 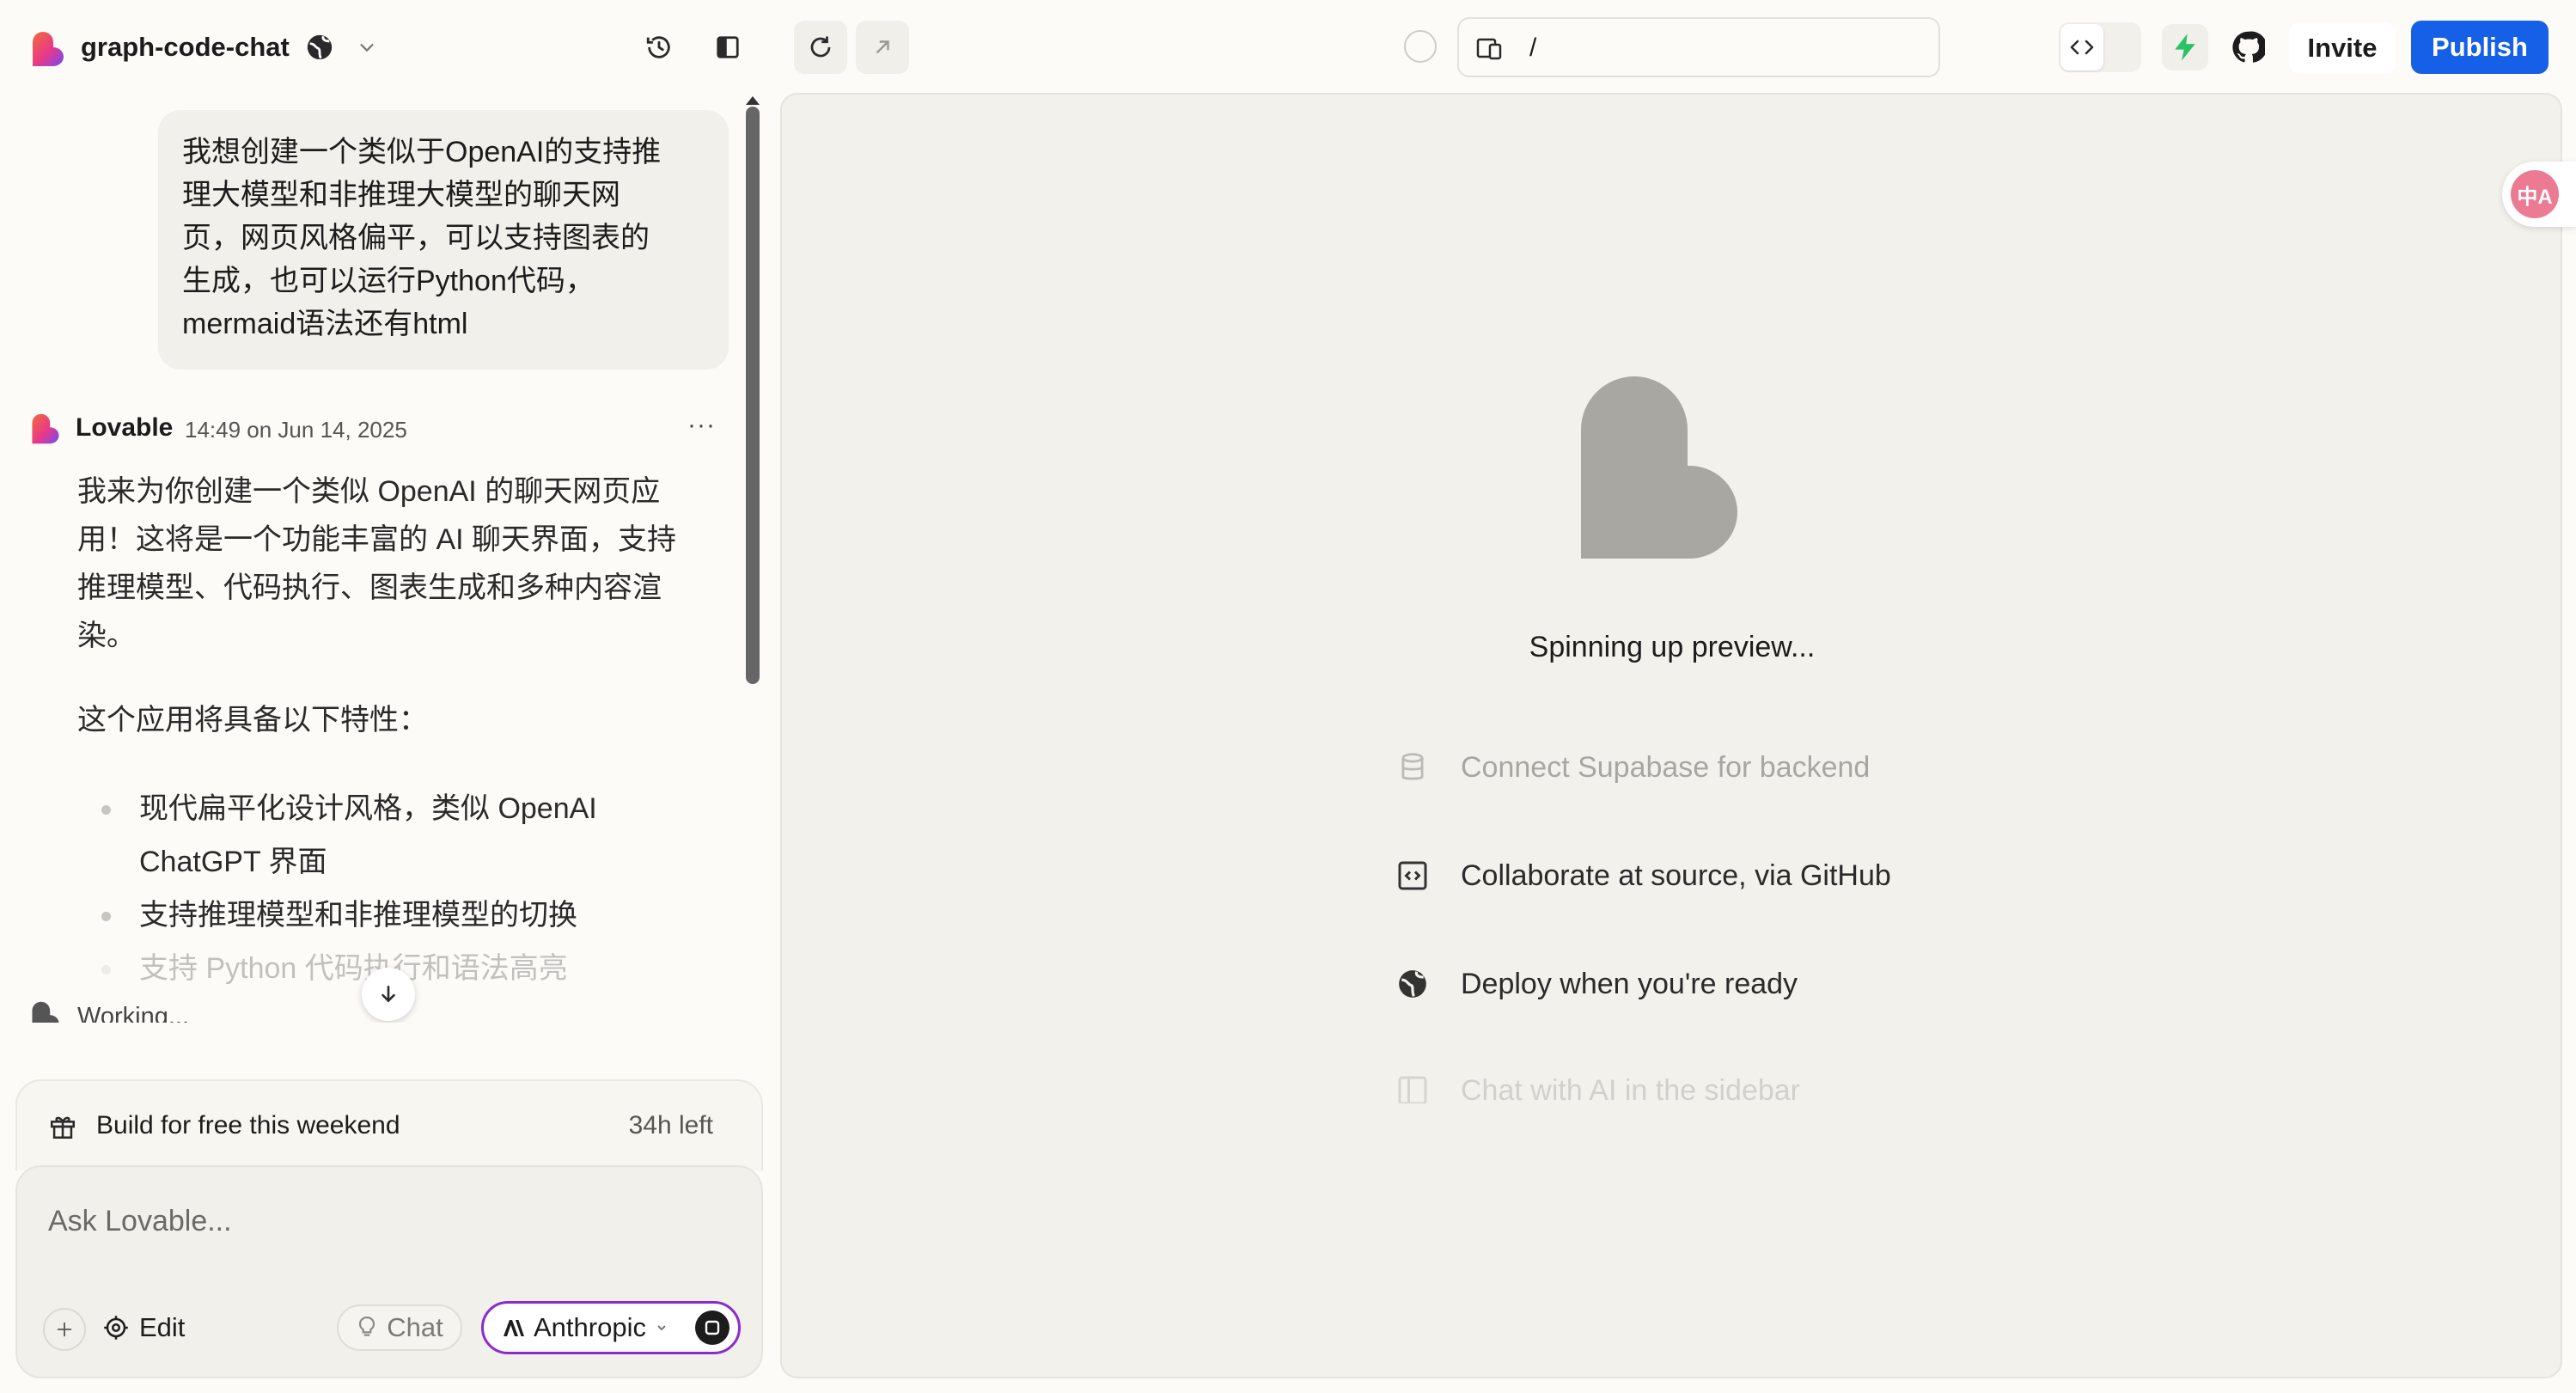 I want to click on publish-button: Publish, so click(x=2480, y=47).